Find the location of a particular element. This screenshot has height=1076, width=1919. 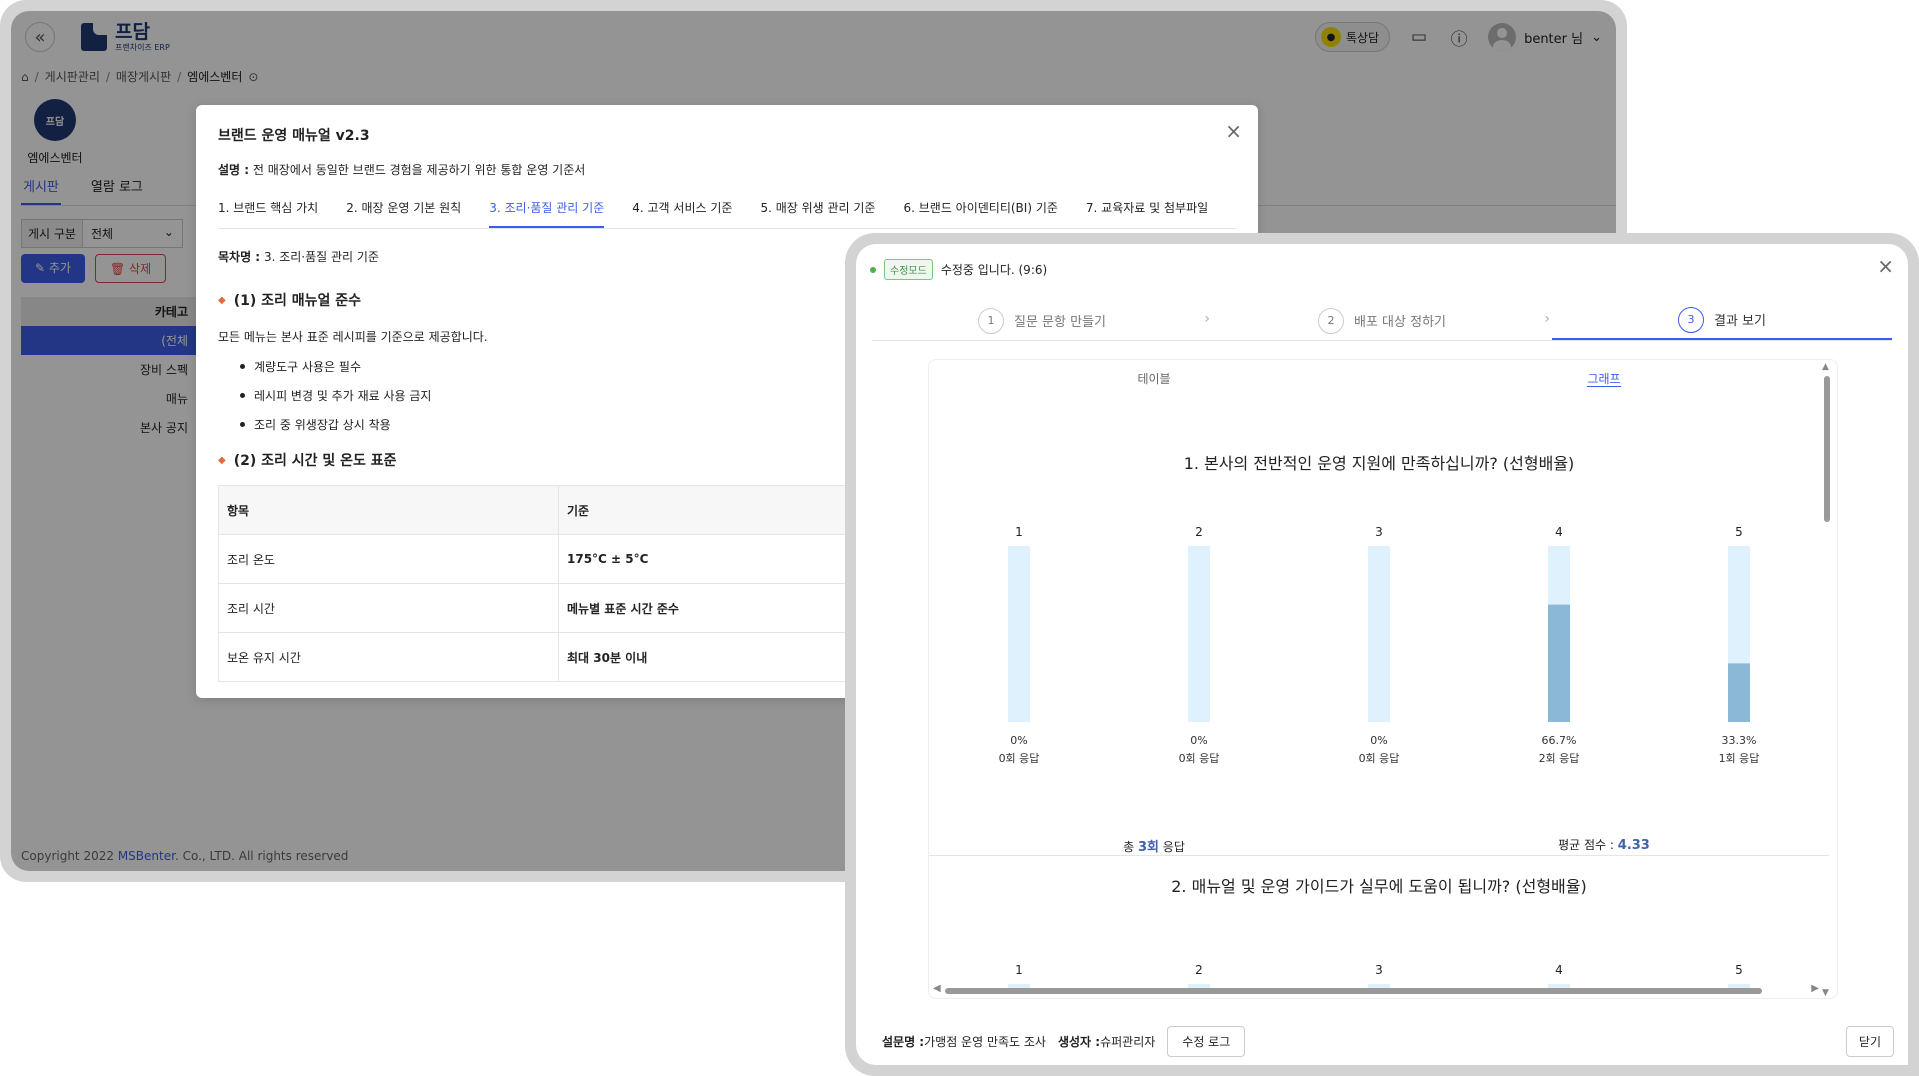

edit-mode-text: 수정중 입니다. (9:6) is located at coordinates (994, 270).